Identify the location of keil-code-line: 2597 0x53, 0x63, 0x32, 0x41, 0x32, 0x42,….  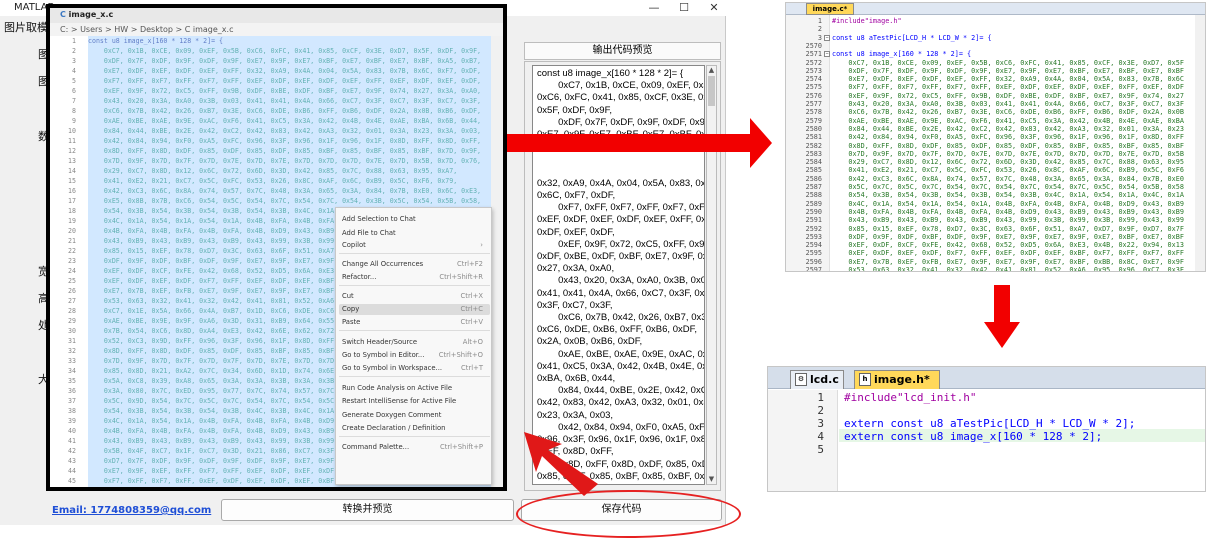
(990, 268).